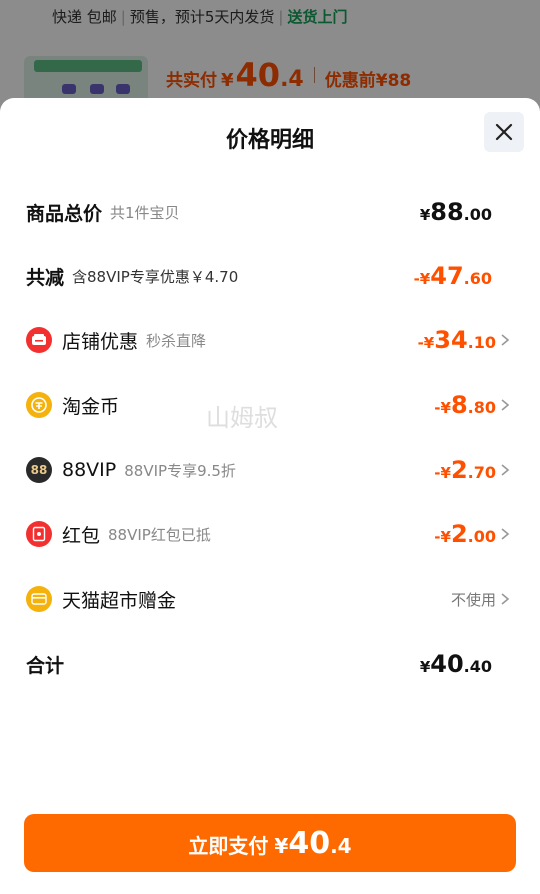  I want to click on gift-card-icon, so click(39, 599).